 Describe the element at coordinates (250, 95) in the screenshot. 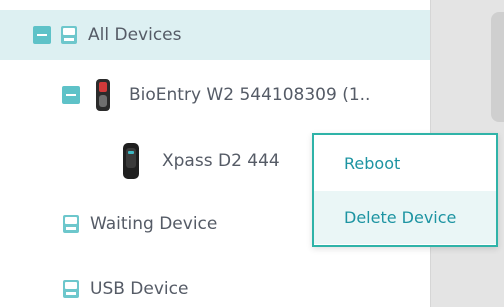

I see `tree-item-label: BioEntry W2 544108309 (1..` at that location.